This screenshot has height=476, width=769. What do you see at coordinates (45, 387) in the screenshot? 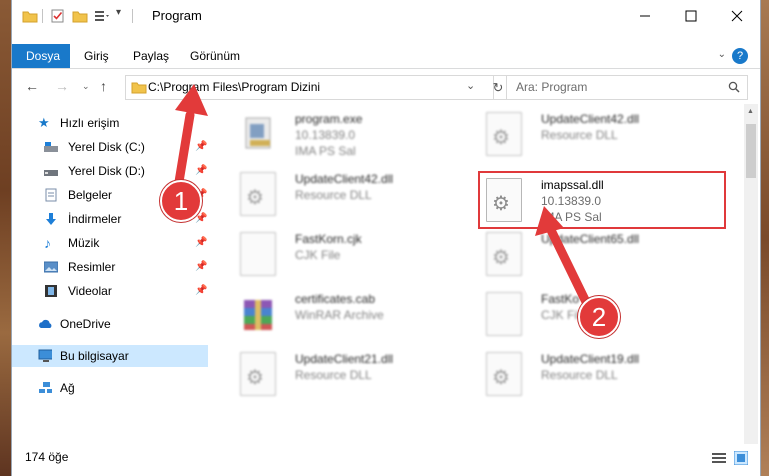
I see `network-icon` at bounding box center [45, 387].